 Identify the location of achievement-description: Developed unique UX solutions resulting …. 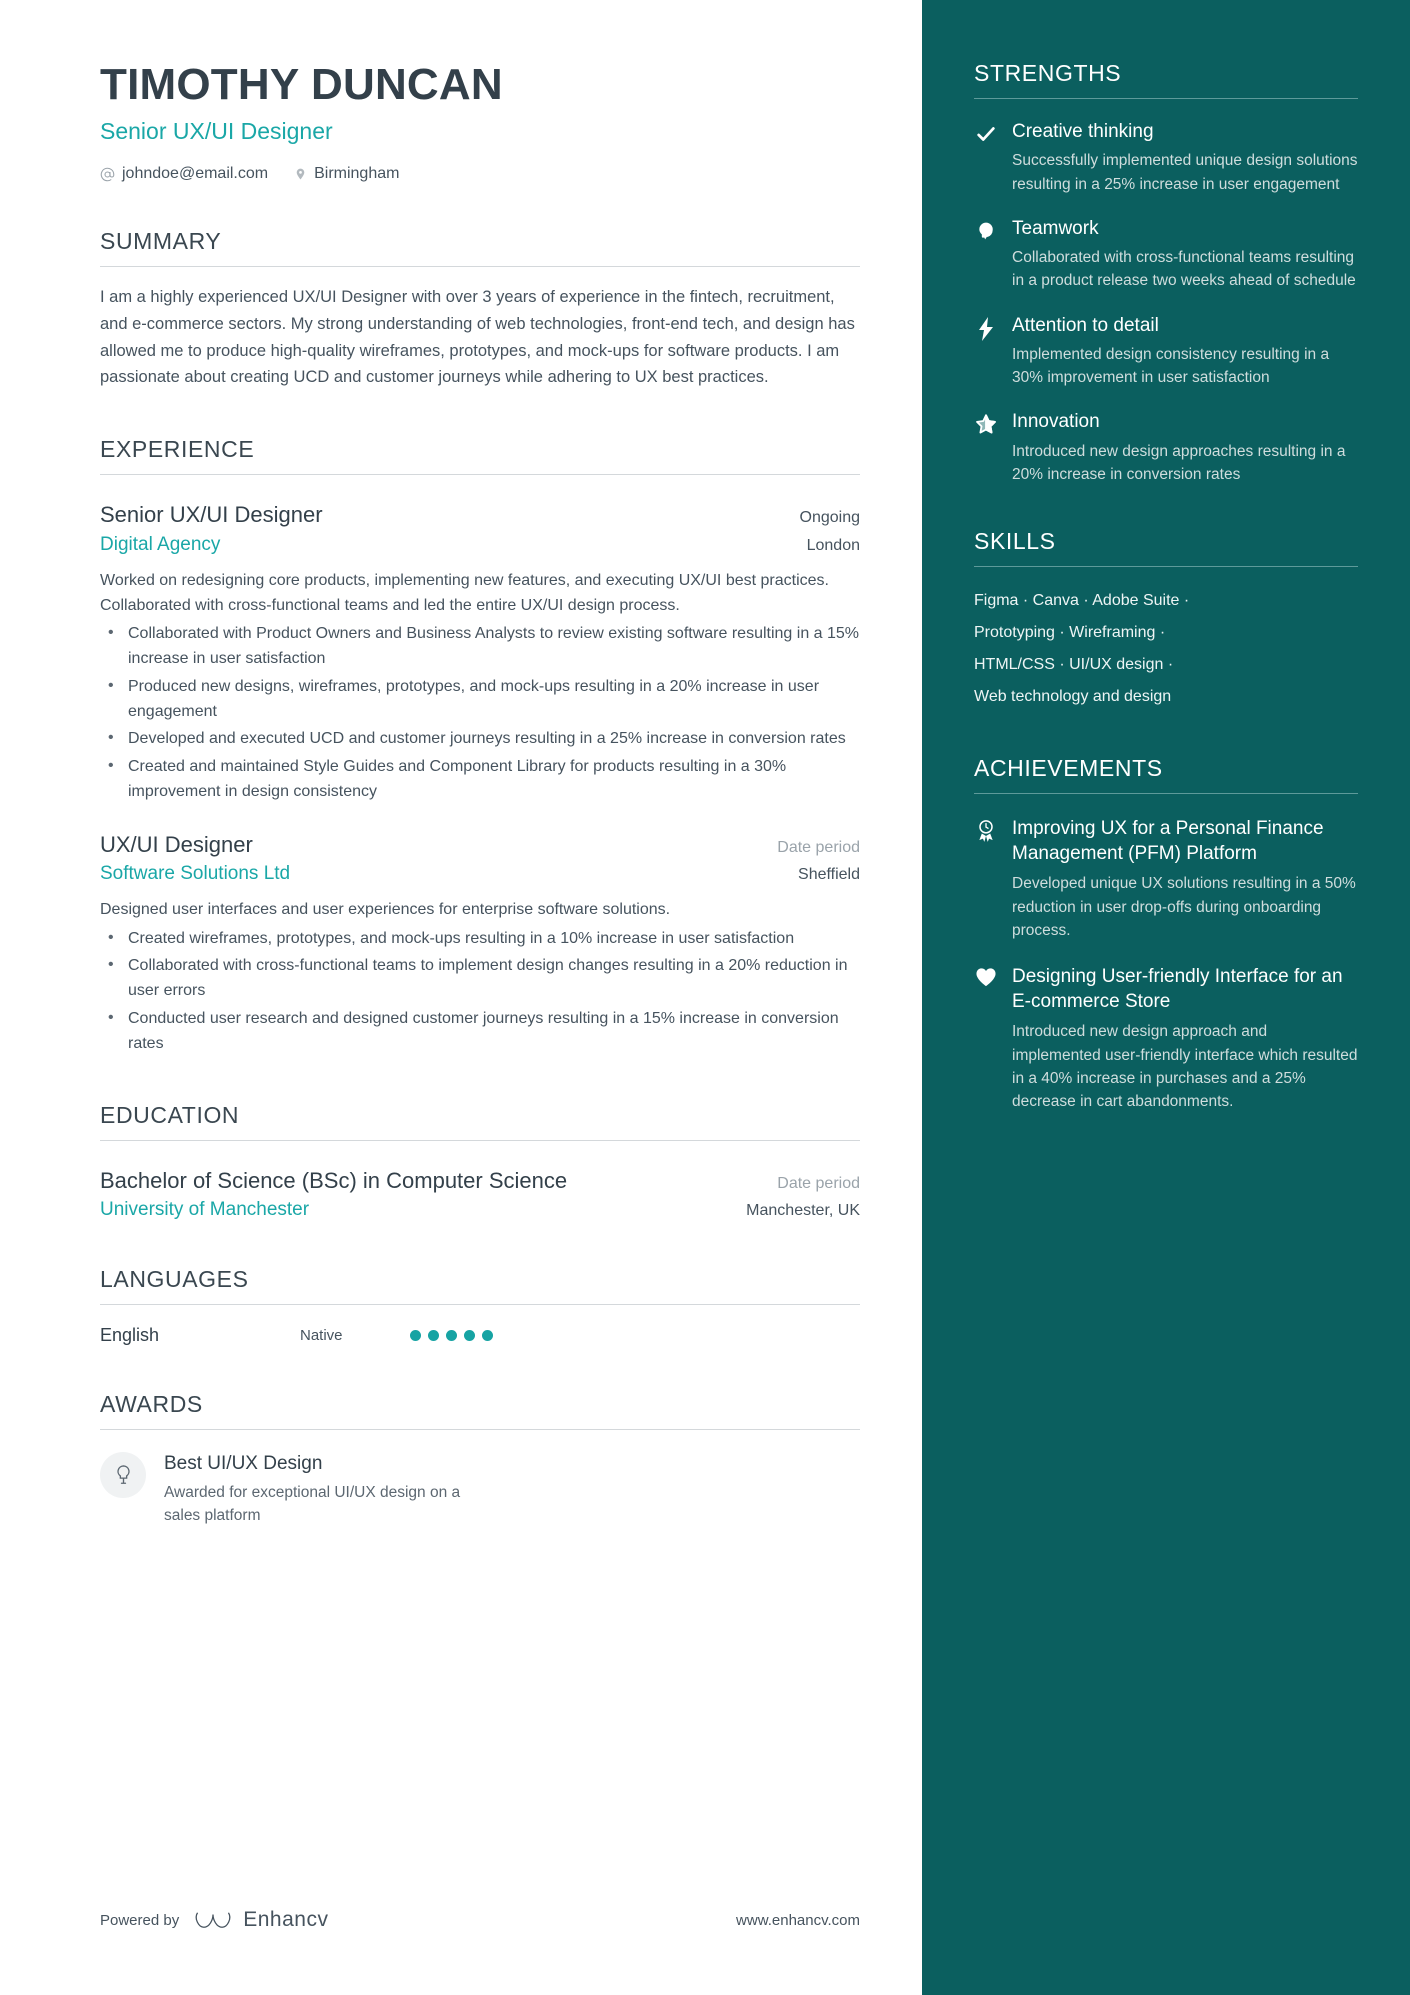
(1184, 907).